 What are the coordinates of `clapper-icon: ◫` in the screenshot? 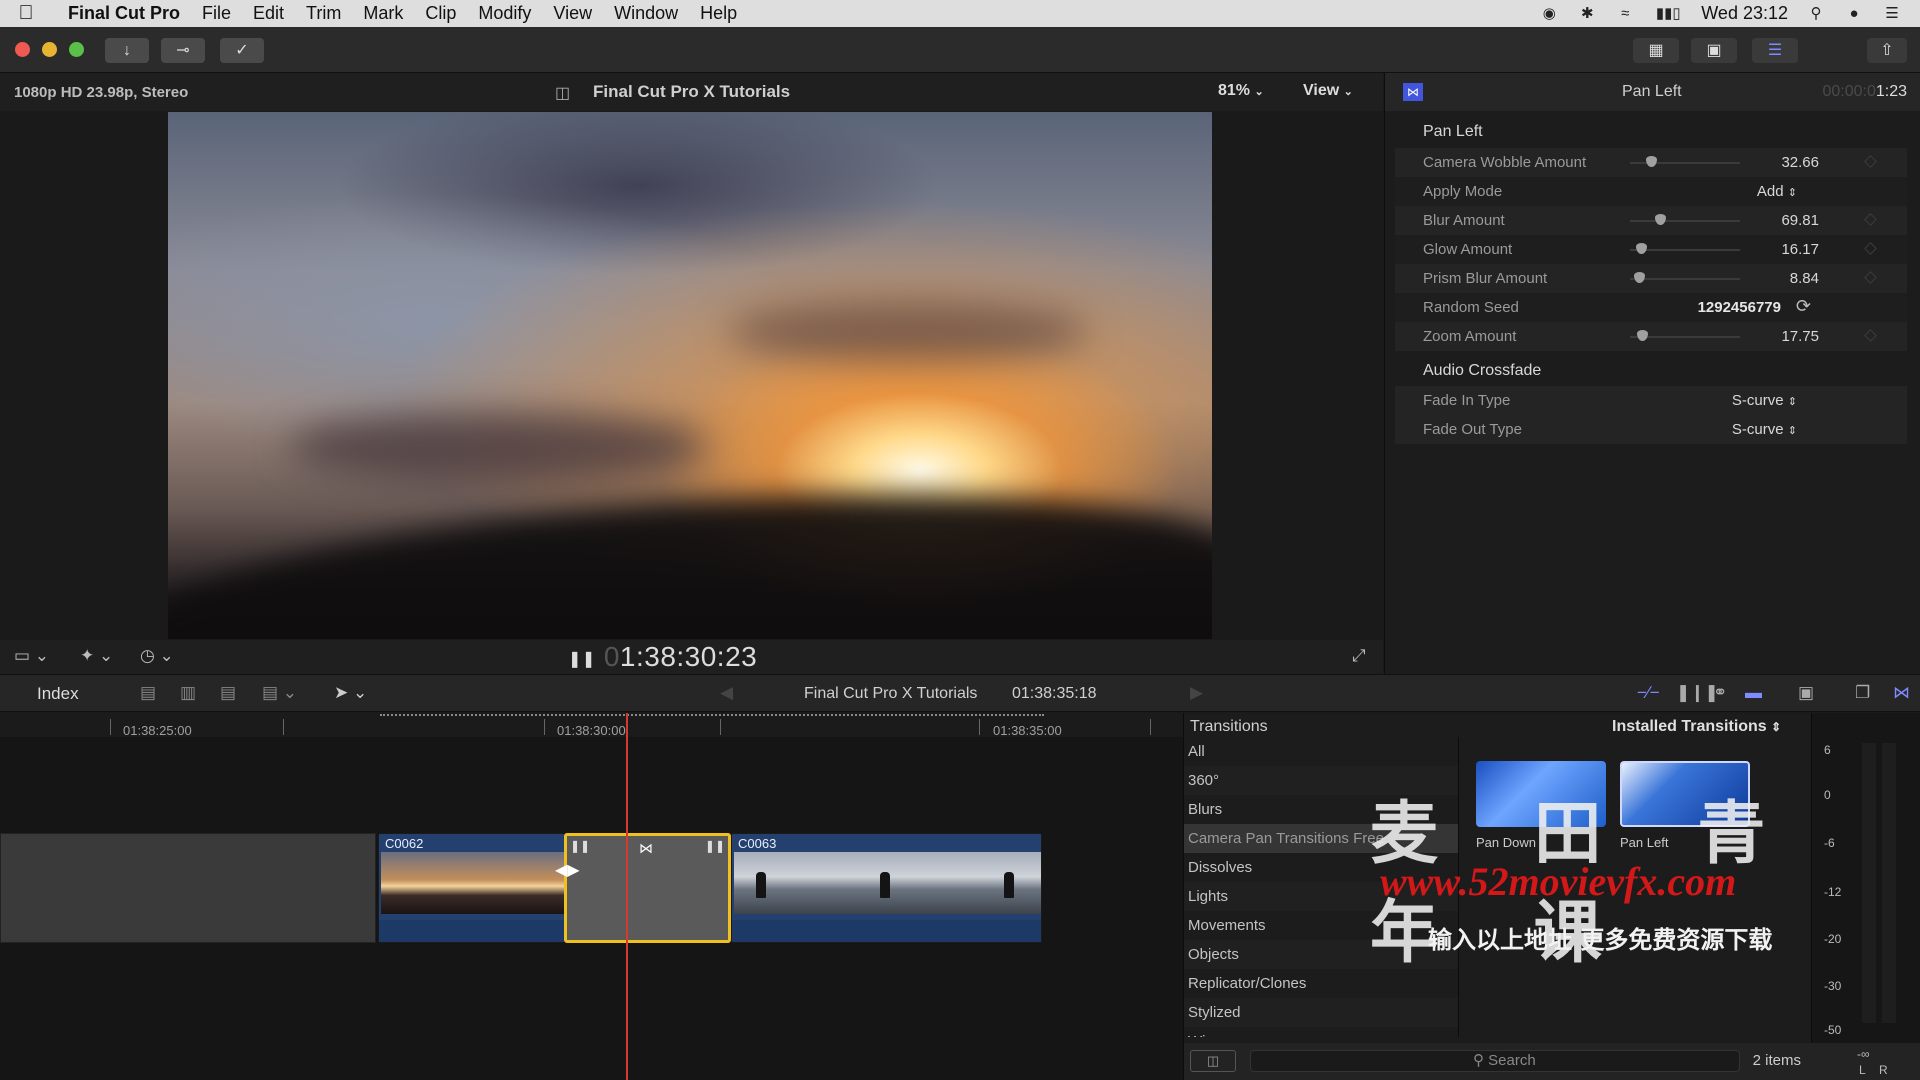 It's located at (563, 93).